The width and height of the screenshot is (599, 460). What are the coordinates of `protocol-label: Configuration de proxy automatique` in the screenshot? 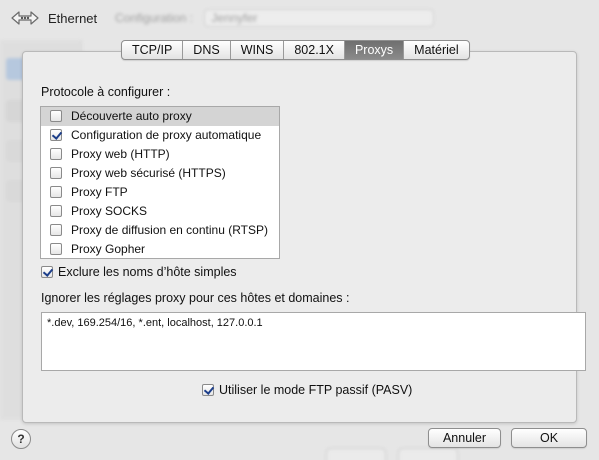 It's located at (166, 135).